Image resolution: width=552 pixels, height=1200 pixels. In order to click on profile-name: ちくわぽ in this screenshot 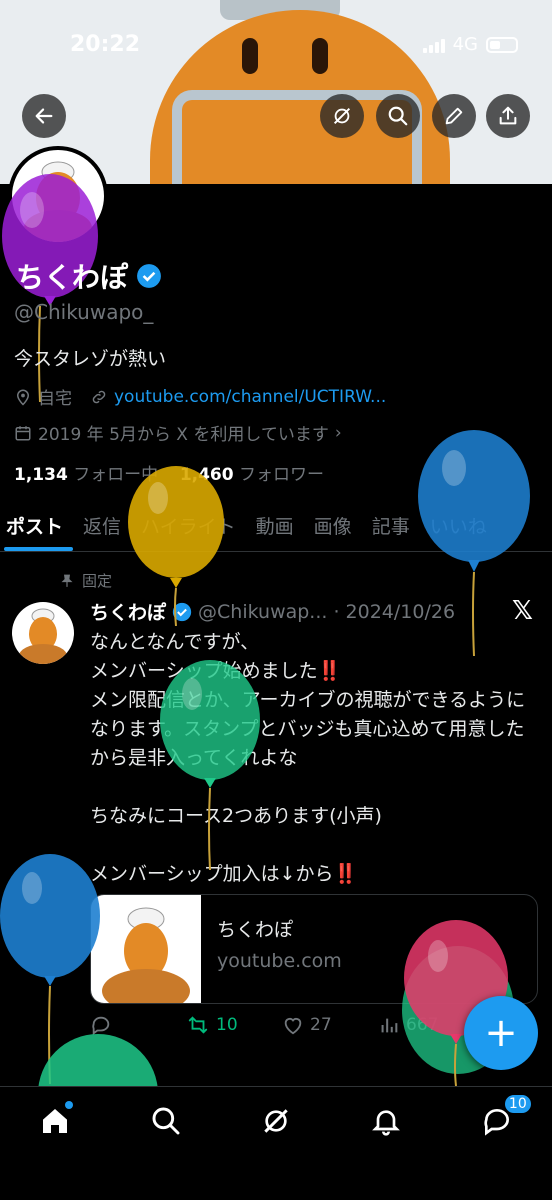, I will do `click(89, 276)`.